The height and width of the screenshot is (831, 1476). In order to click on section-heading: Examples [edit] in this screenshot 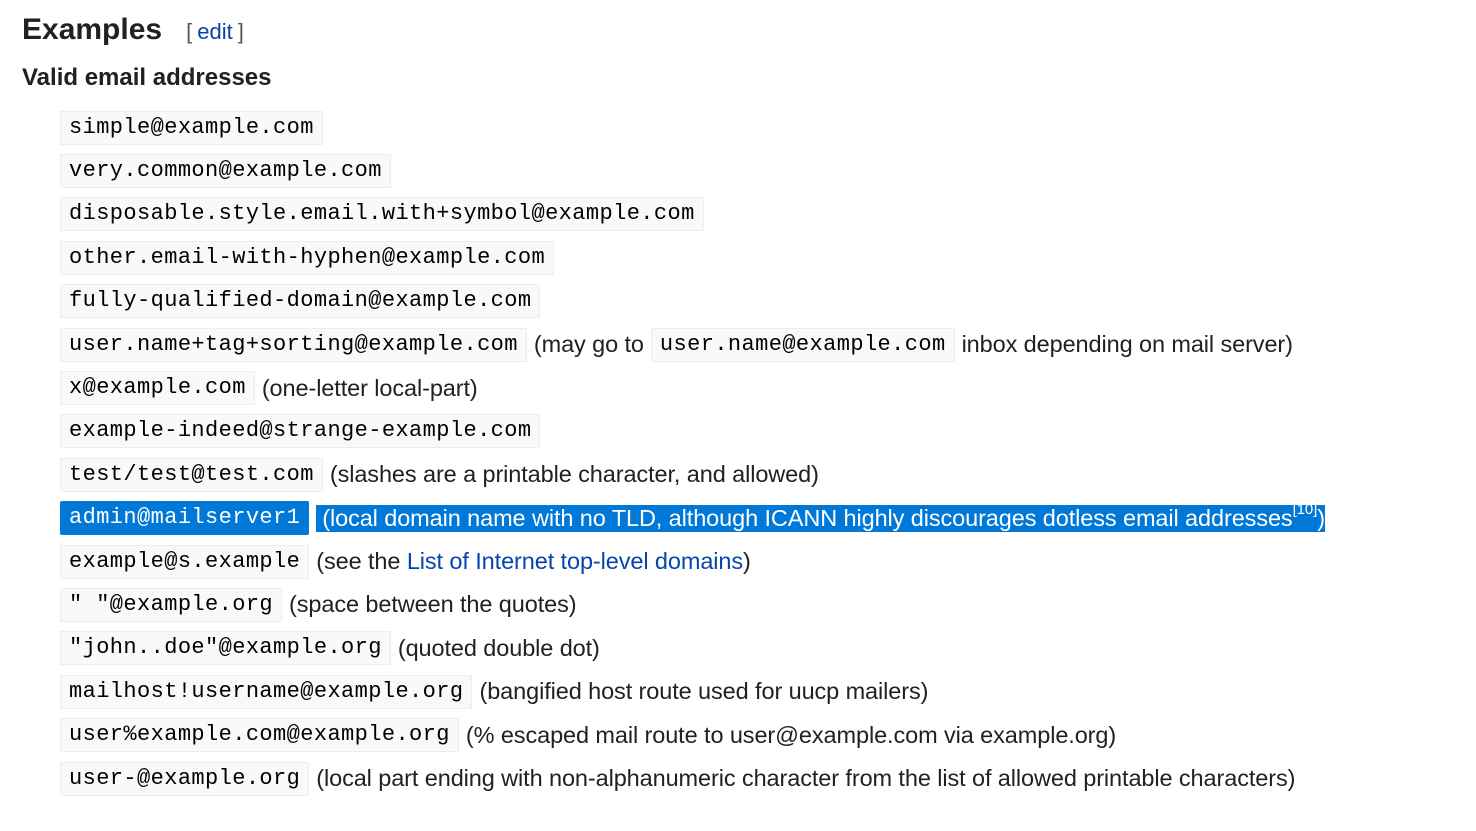, I will do `click(133, 33)`.